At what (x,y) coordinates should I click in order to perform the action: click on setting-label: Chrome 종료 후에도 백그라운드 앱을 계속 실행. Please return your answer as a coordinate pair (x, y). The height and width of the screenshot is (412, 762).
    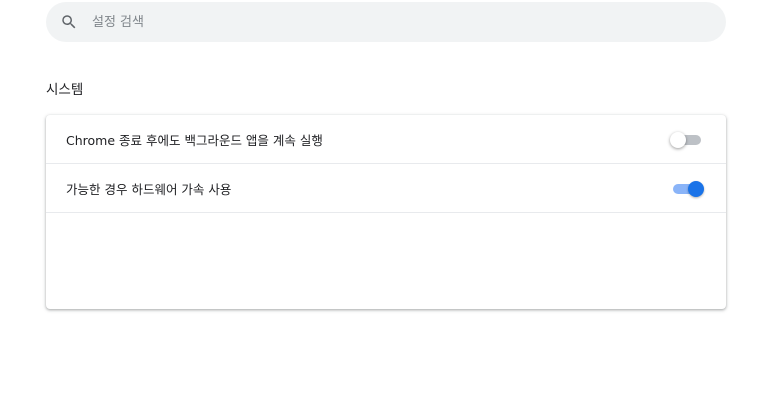
    Looking at the image, I should click on (194, 140).